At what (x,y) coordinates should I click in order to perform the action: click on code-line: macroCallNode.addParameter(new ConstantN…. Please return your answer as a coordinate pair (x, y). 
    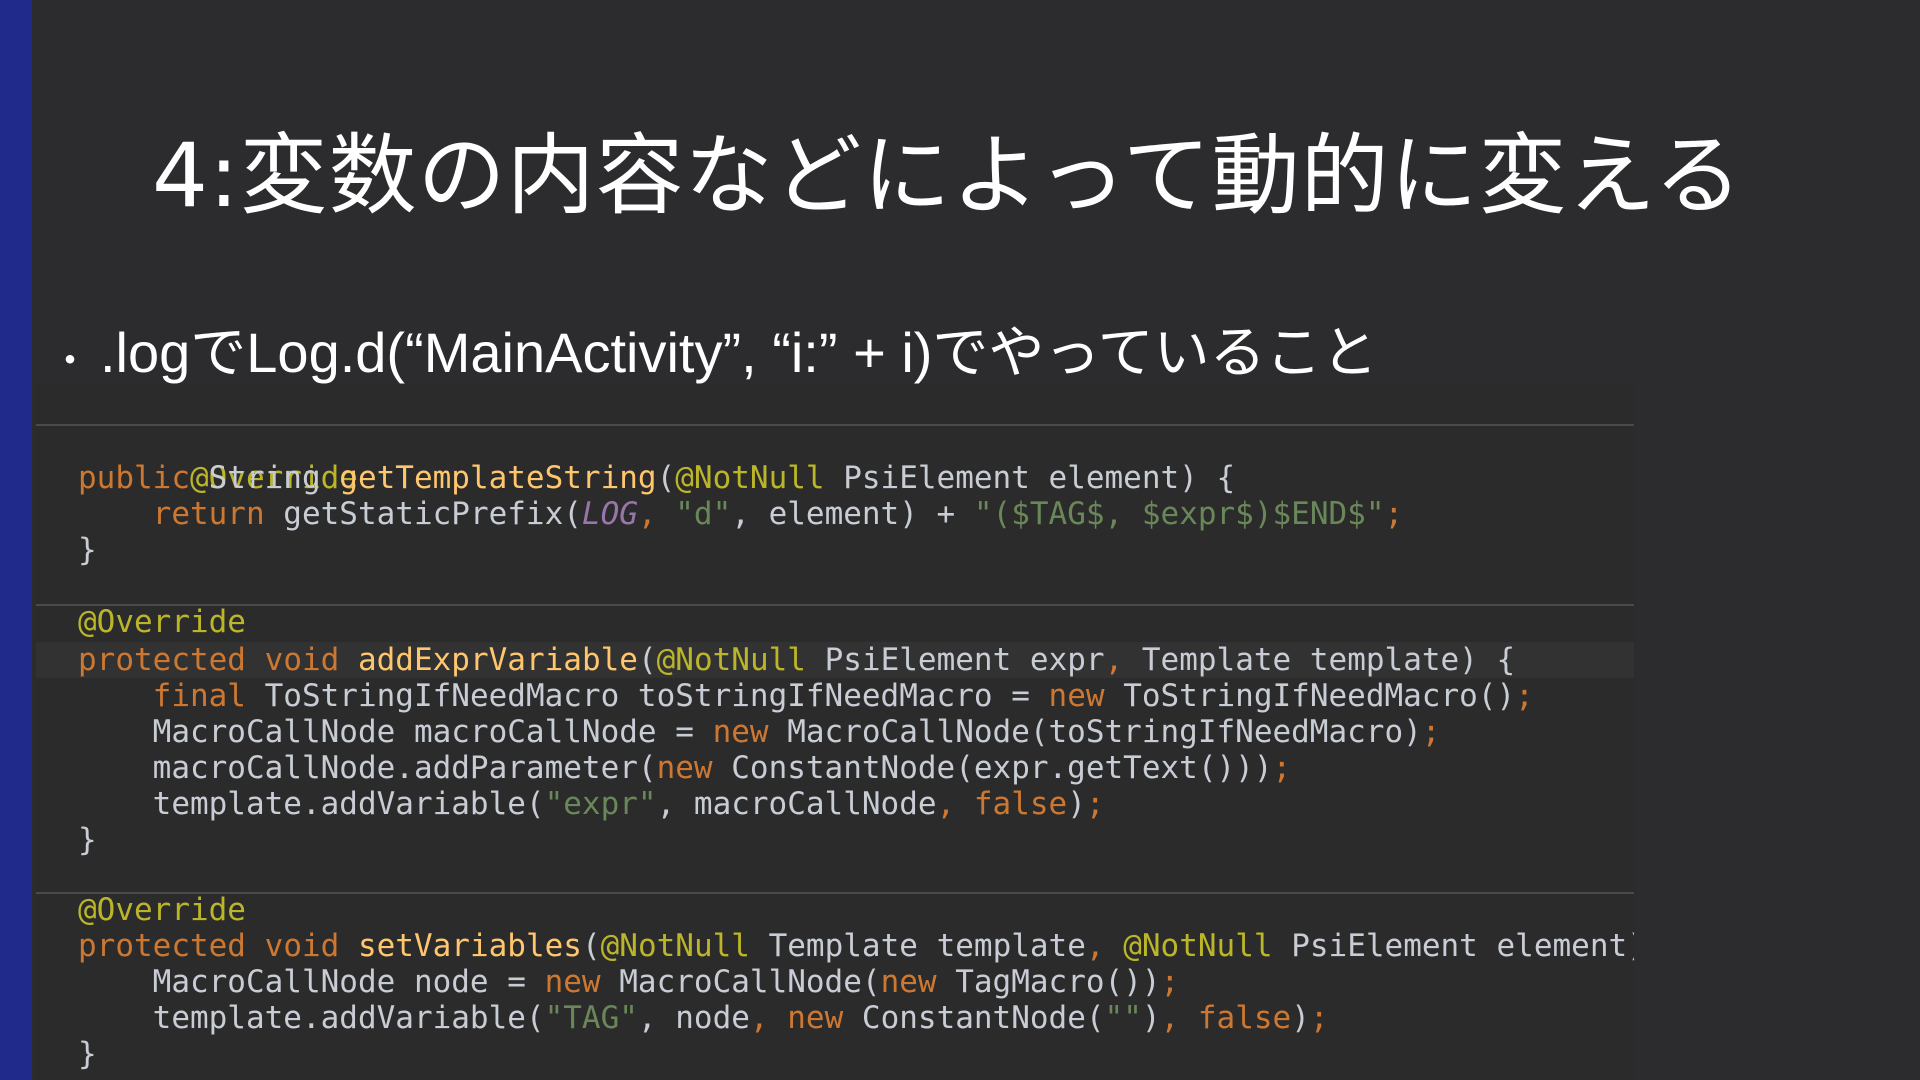
    Looking at the image, I should click on (685, 768).